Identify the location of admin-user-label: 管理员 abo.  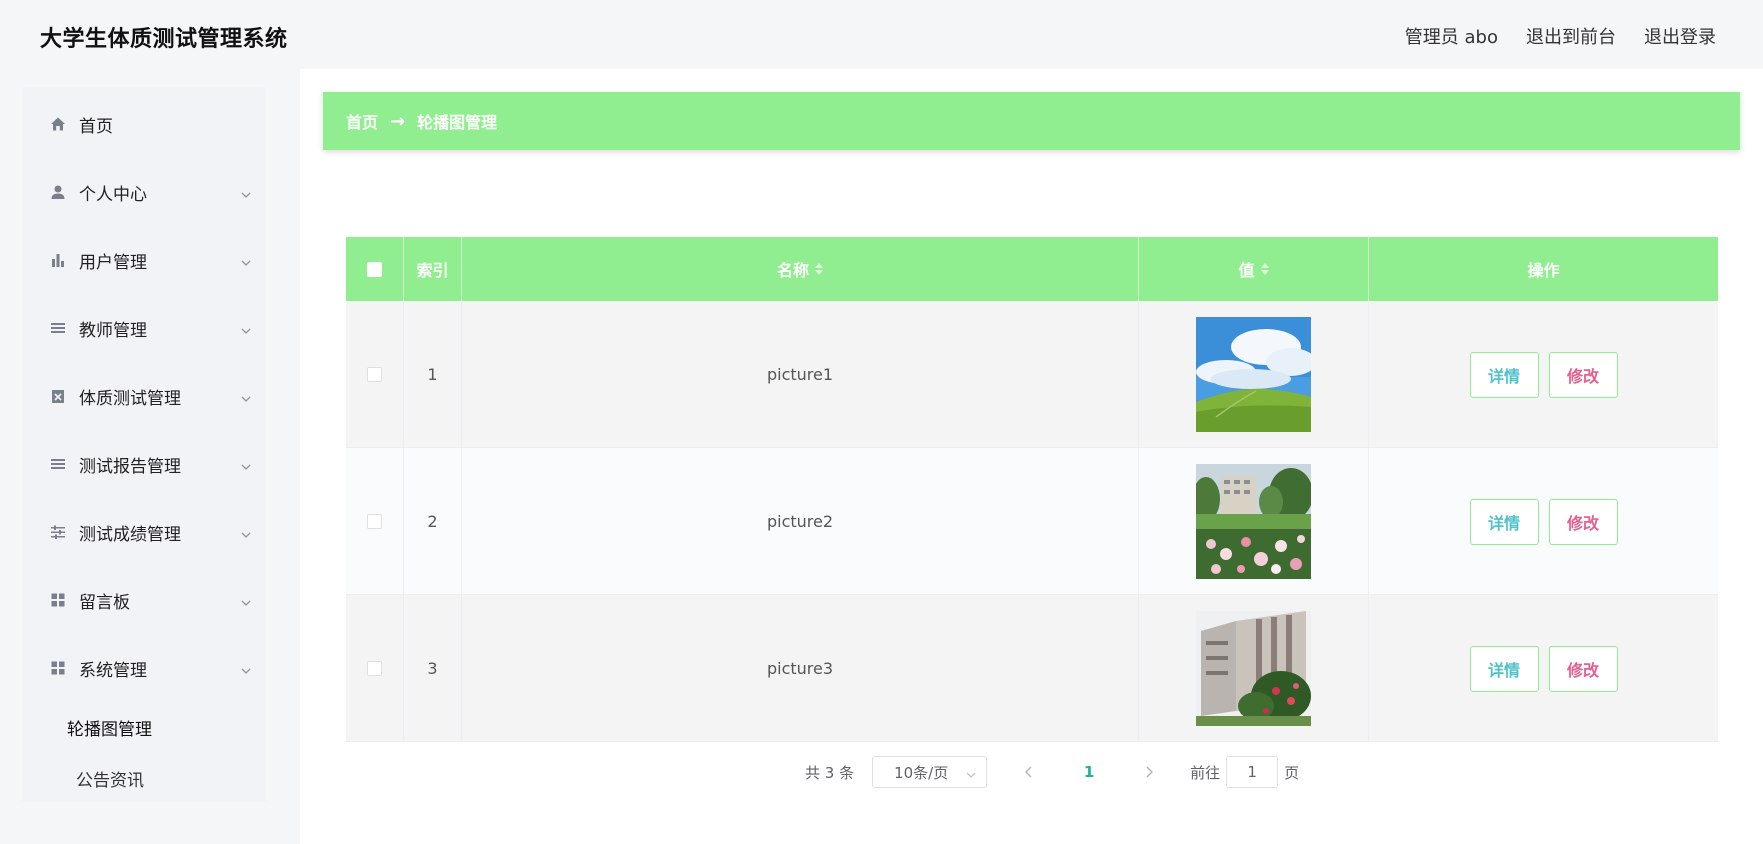
(1451, 36).